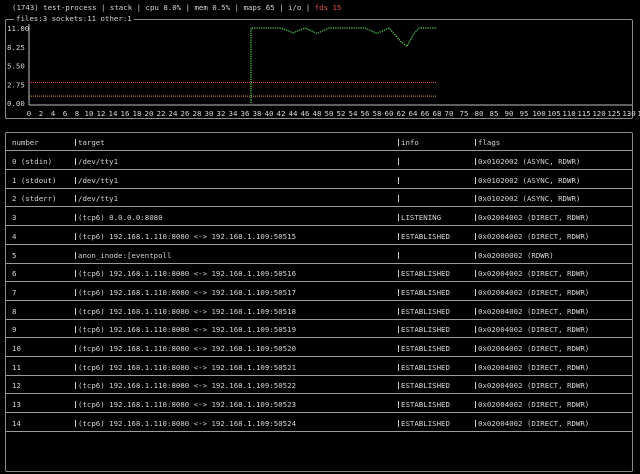 This screenshot has height=474, width=640. I want to click on x-tick-label: 125, so click(613, 113).